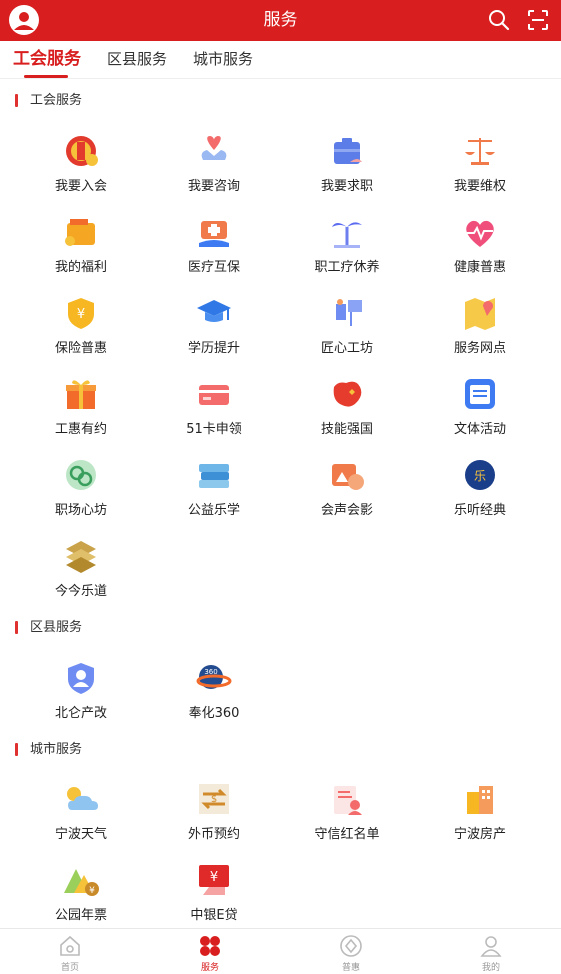  I want to click on graduation-cap-icon, so click(214, 313).